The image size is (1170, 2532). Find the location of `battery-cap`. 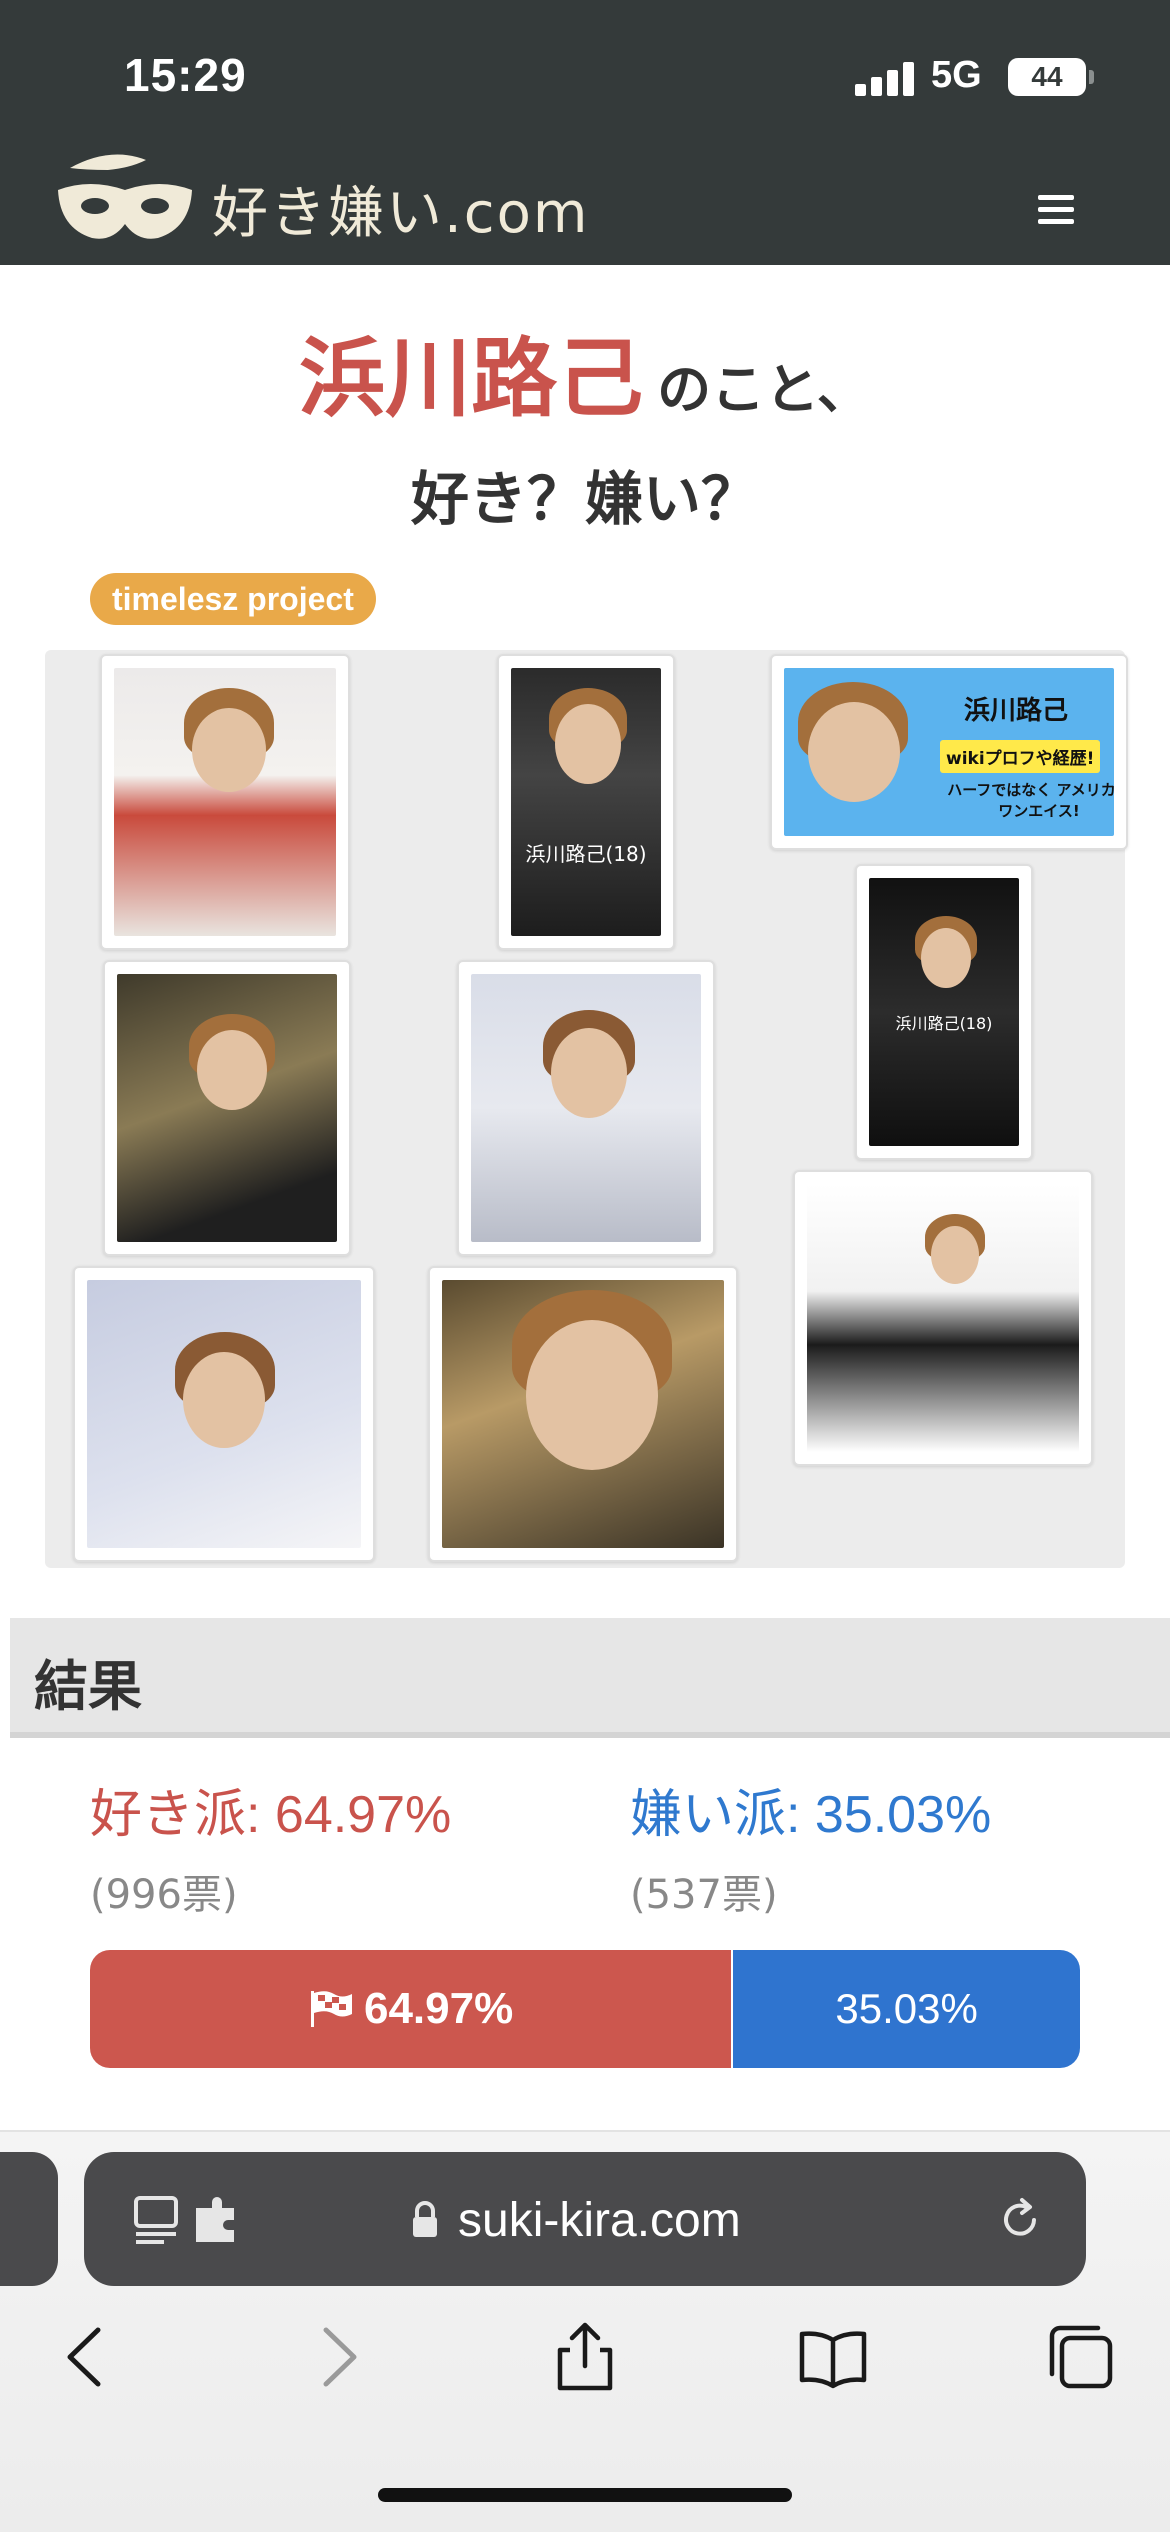

battery-cap is located at coordinates (1091, 77).